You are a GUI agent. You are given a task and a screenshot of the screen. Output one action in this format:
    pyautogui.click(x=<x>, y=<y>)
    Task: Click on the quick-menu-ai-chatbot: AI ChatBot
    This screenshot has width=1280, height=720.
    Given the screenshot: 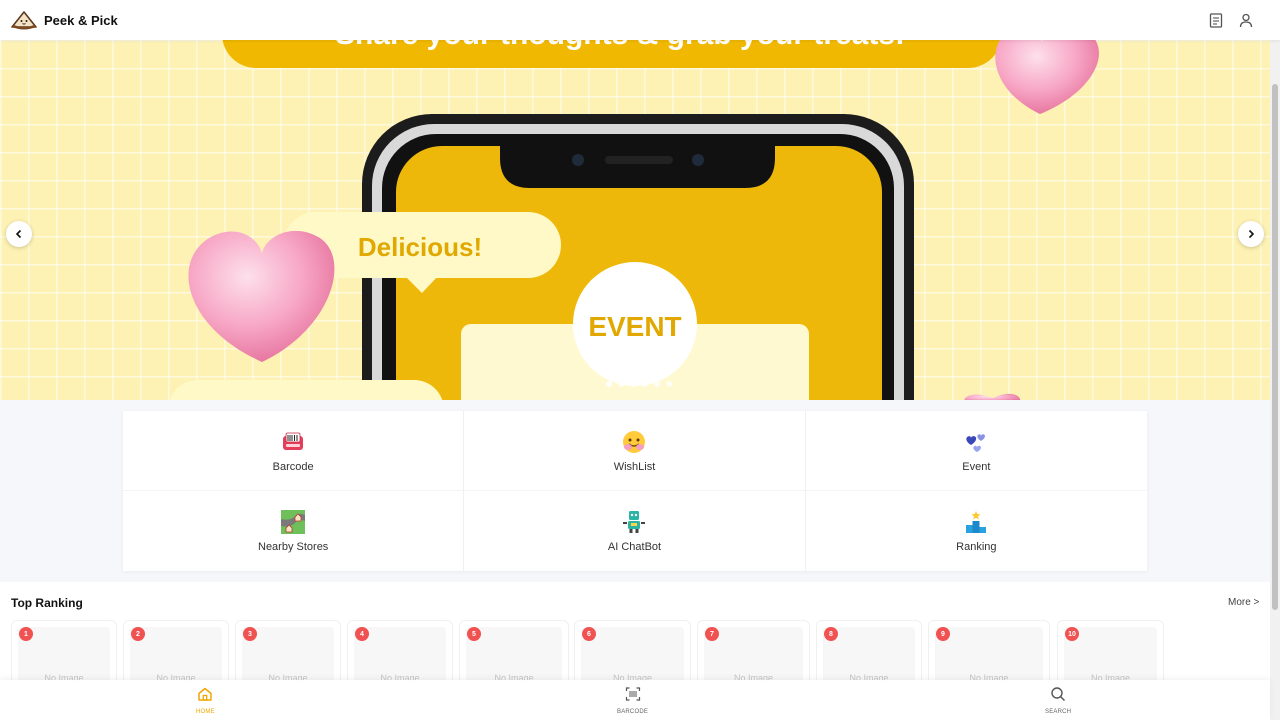 What is the action you would take?
    pyautogui.click(x=635, y=531)
    